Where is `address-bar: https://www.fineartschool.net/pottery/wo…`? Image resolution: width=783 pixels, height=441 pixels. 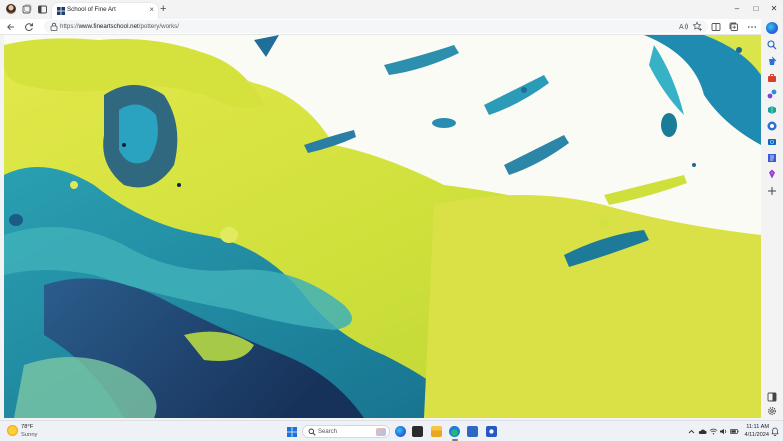 address-bar: https://www.fineartschool.net/pottery/wo… is located at coordinates (376, 26).